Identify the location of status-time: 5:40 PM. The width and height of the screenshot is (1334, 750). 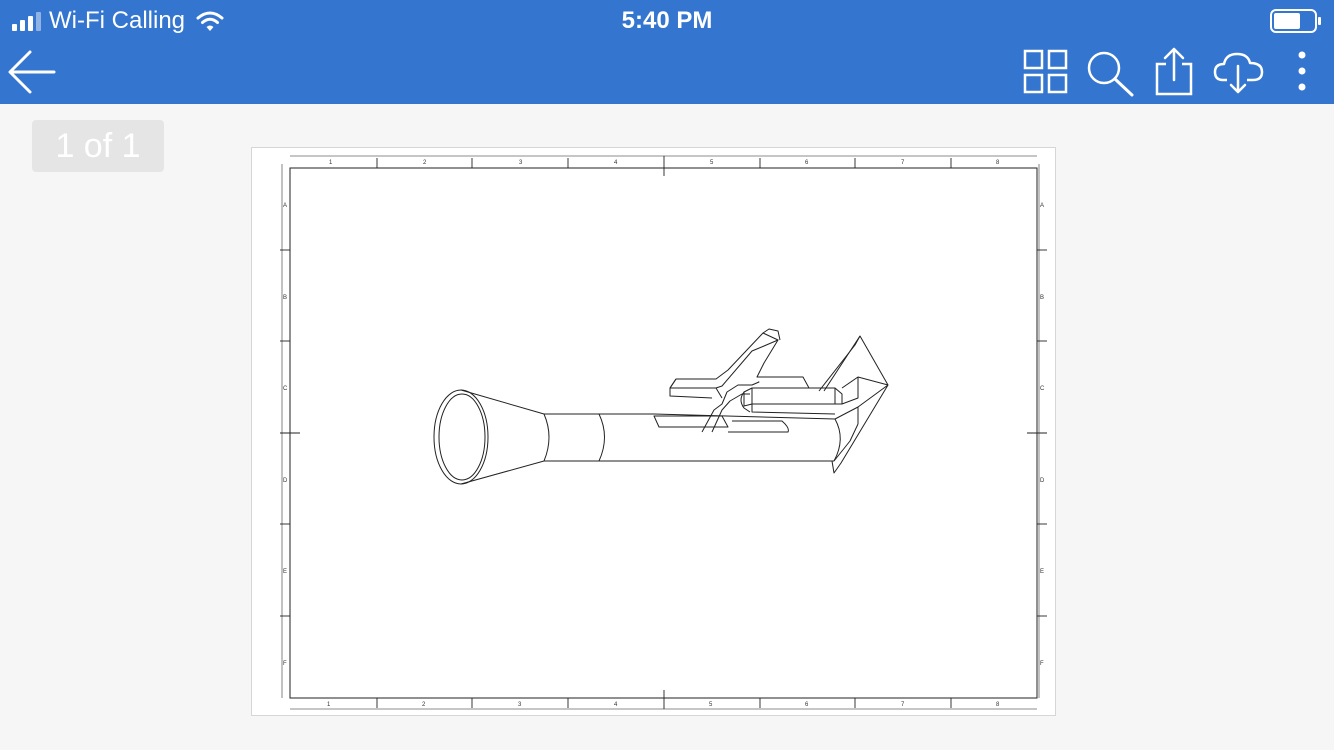
(667, 20).